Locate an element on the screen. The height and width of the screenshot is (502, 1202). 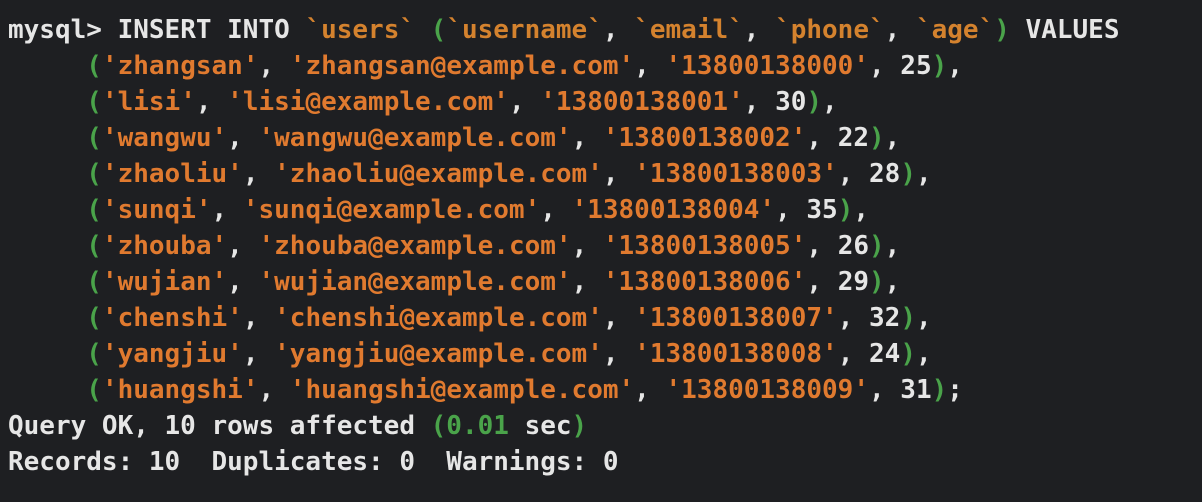
query-ok-text: Query OK, 10 rows affected is located at coordinates (219, 426).